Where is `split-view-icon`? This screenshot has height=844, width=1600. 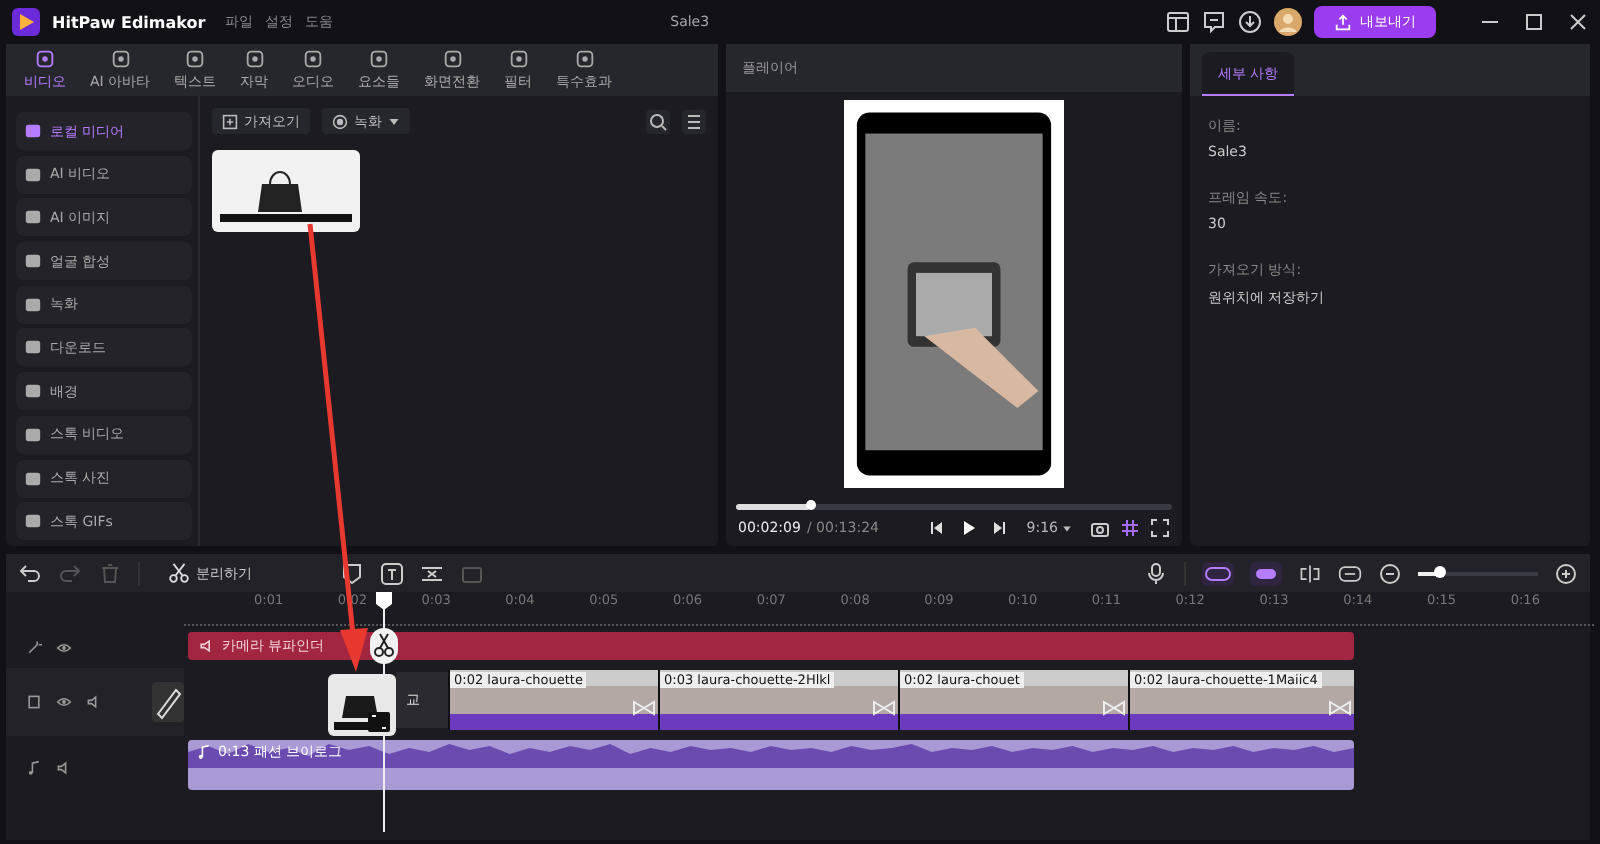 split-view-icon is located at coordinates (1310, 573).